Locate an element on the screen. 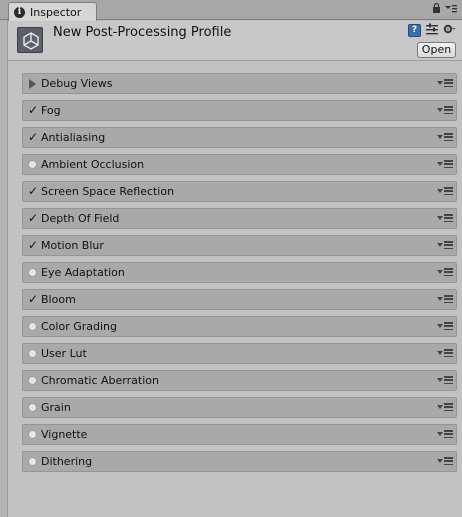 The height and width of the screenshot is (517, 462). effect-row: ✓ Depth Of Field is located at coordinates (239, 218).